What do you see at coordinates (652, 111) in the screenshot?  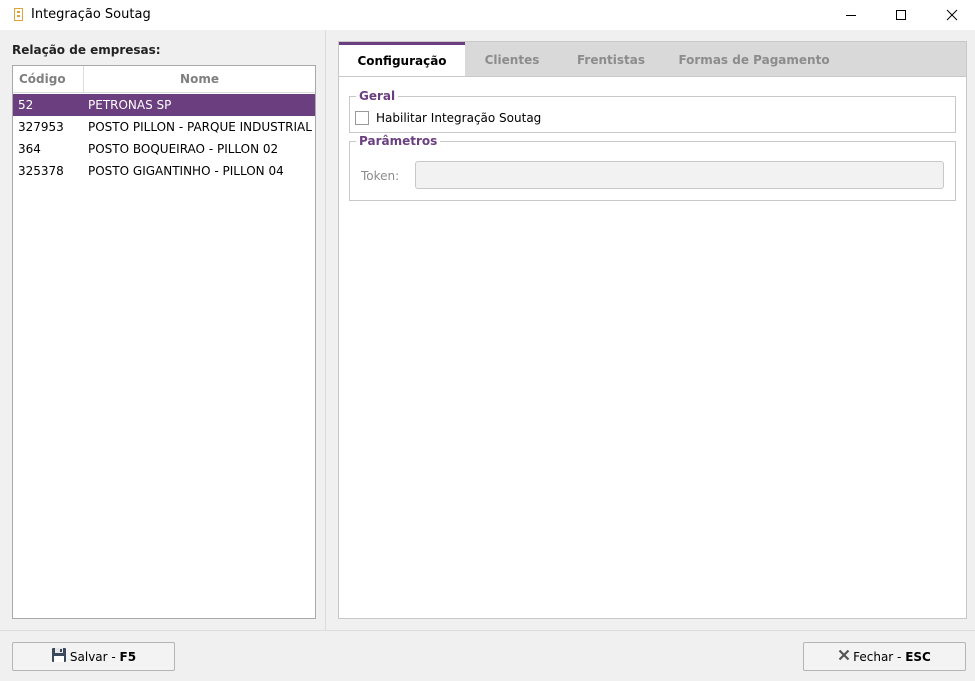 I see `group-geral: Geral Habilitar Integração Soutag` at bounding box center [652, 111].